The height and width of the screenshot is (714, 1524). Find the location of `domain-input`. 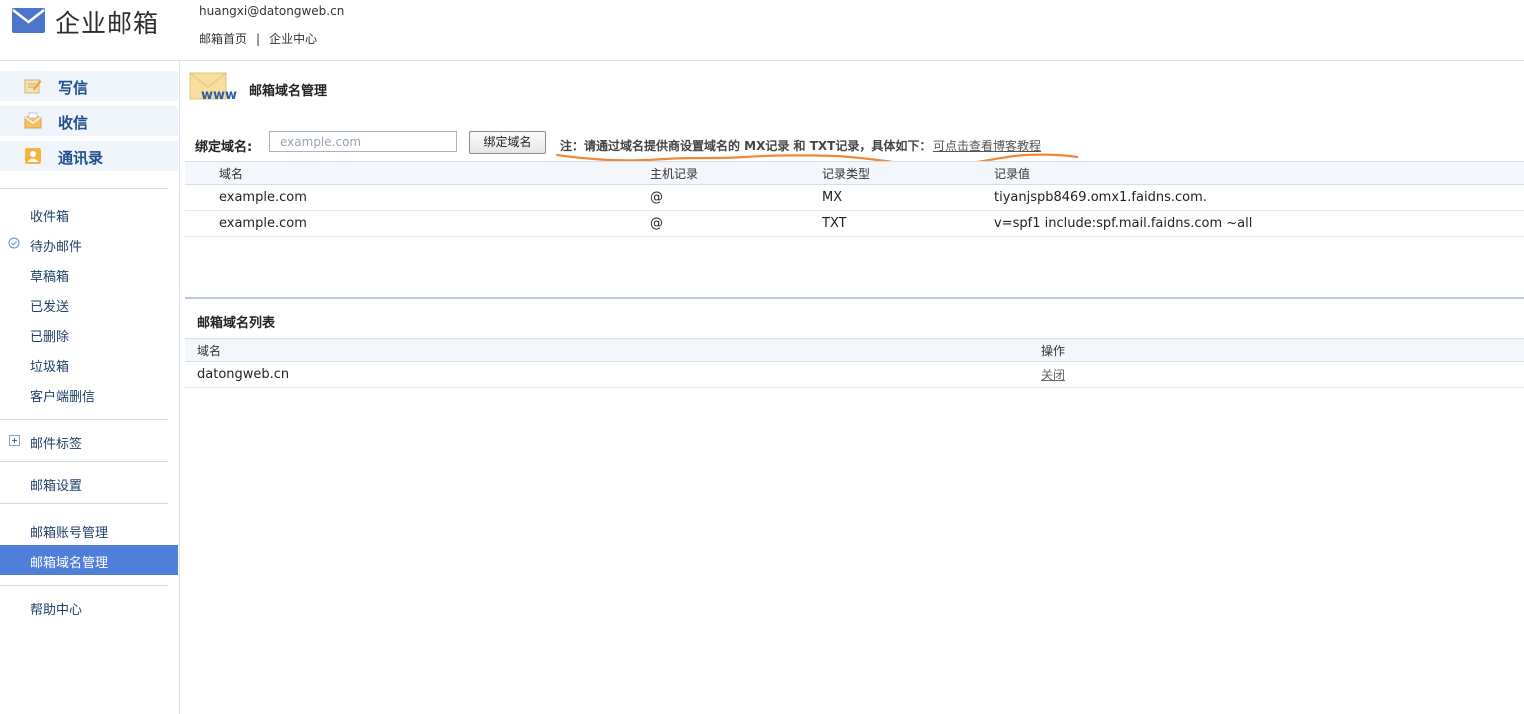

domain-input is located at coordinates (363, 141).